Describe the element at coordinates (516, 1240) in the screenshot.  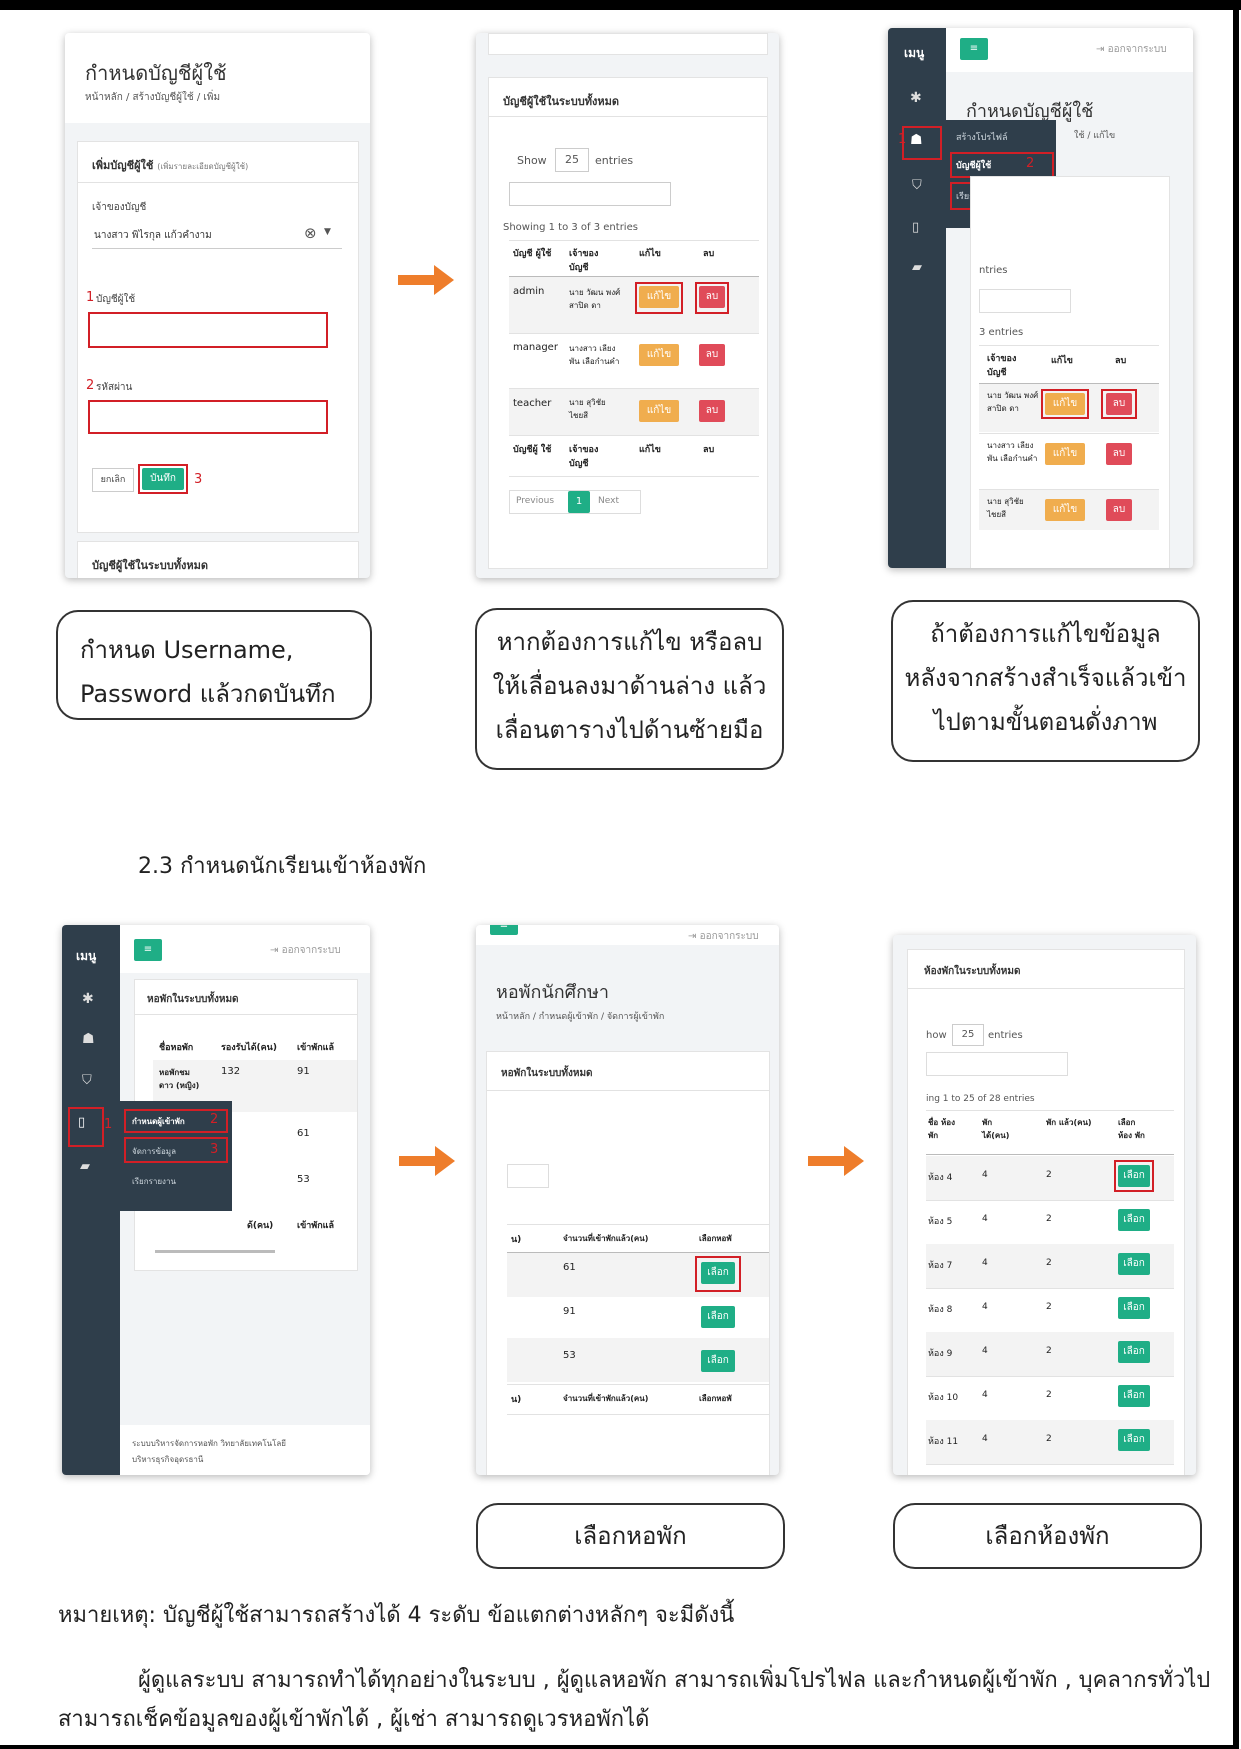
I see `col-header-capacity: น)` at that location.